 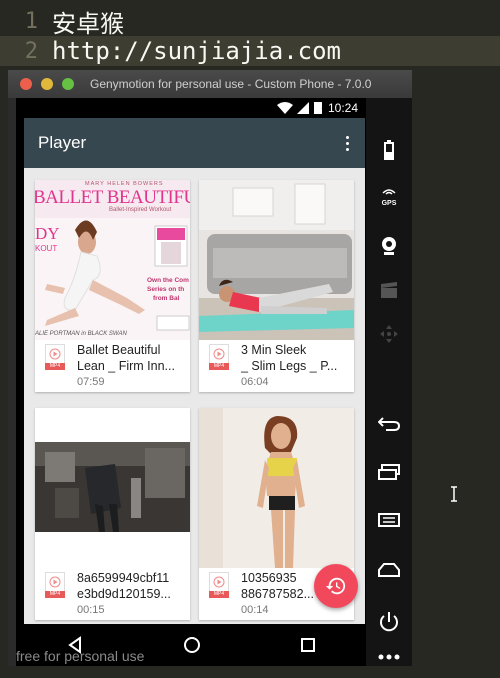 What do you see at coordinates (166, 289) in the screenshot?
I see `thumbnail-promo-2: Series on th` at bounding box center [166, 289].